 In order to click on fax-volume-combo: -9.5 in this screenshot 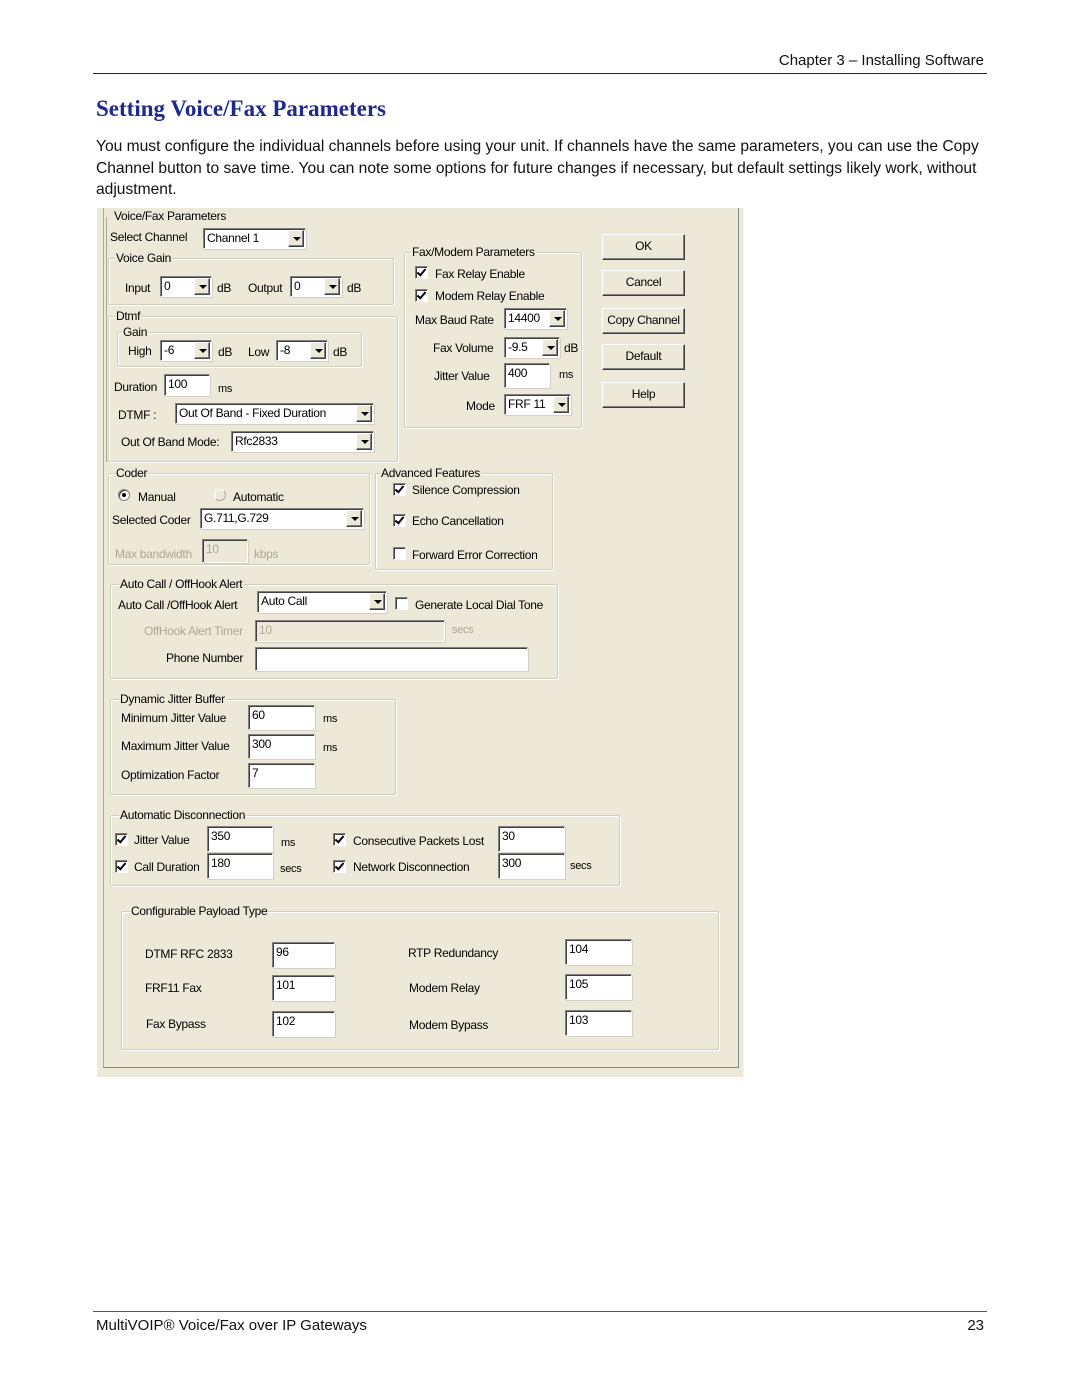, I will do `click(532, 347)`.